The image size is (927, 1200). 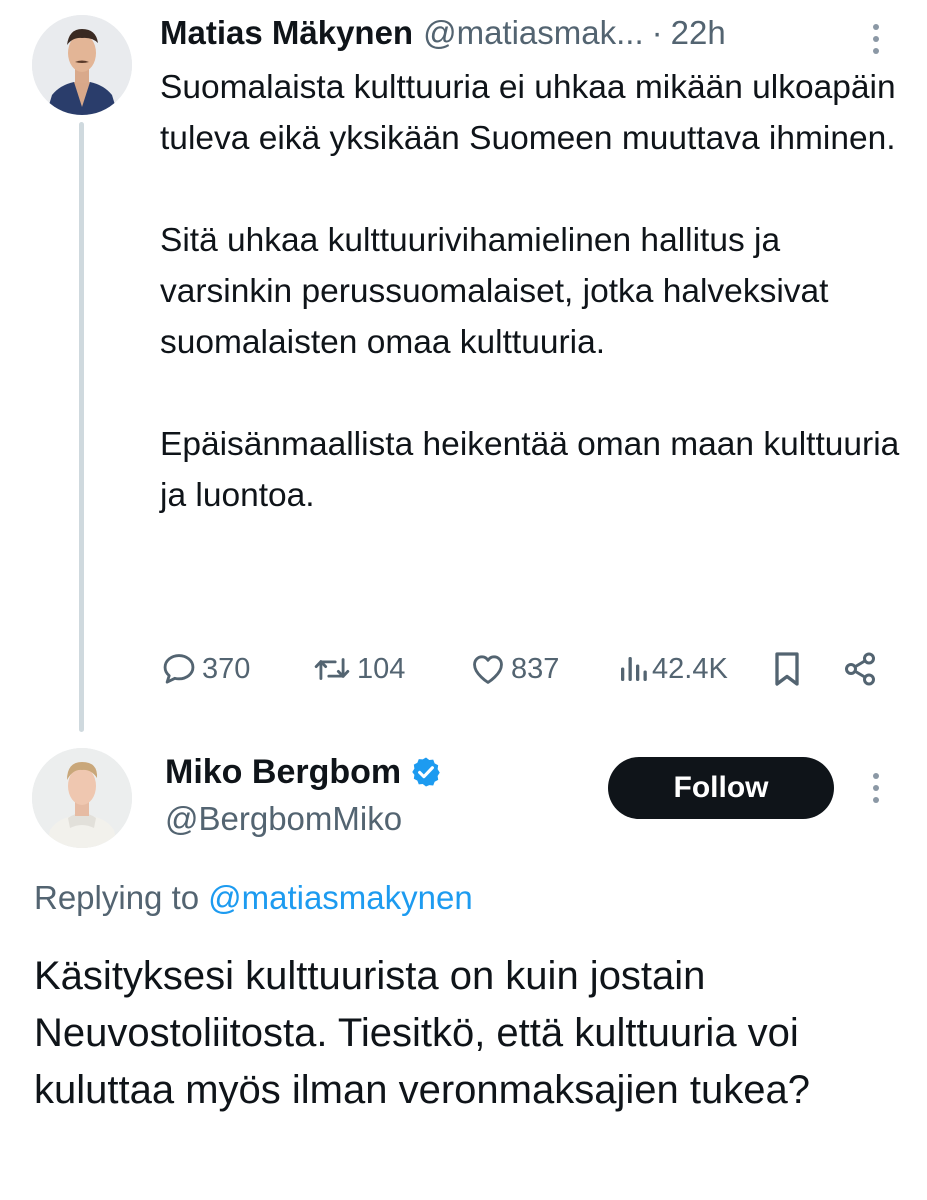 I want to click on like-count: 837, so click(x=535, y=668).